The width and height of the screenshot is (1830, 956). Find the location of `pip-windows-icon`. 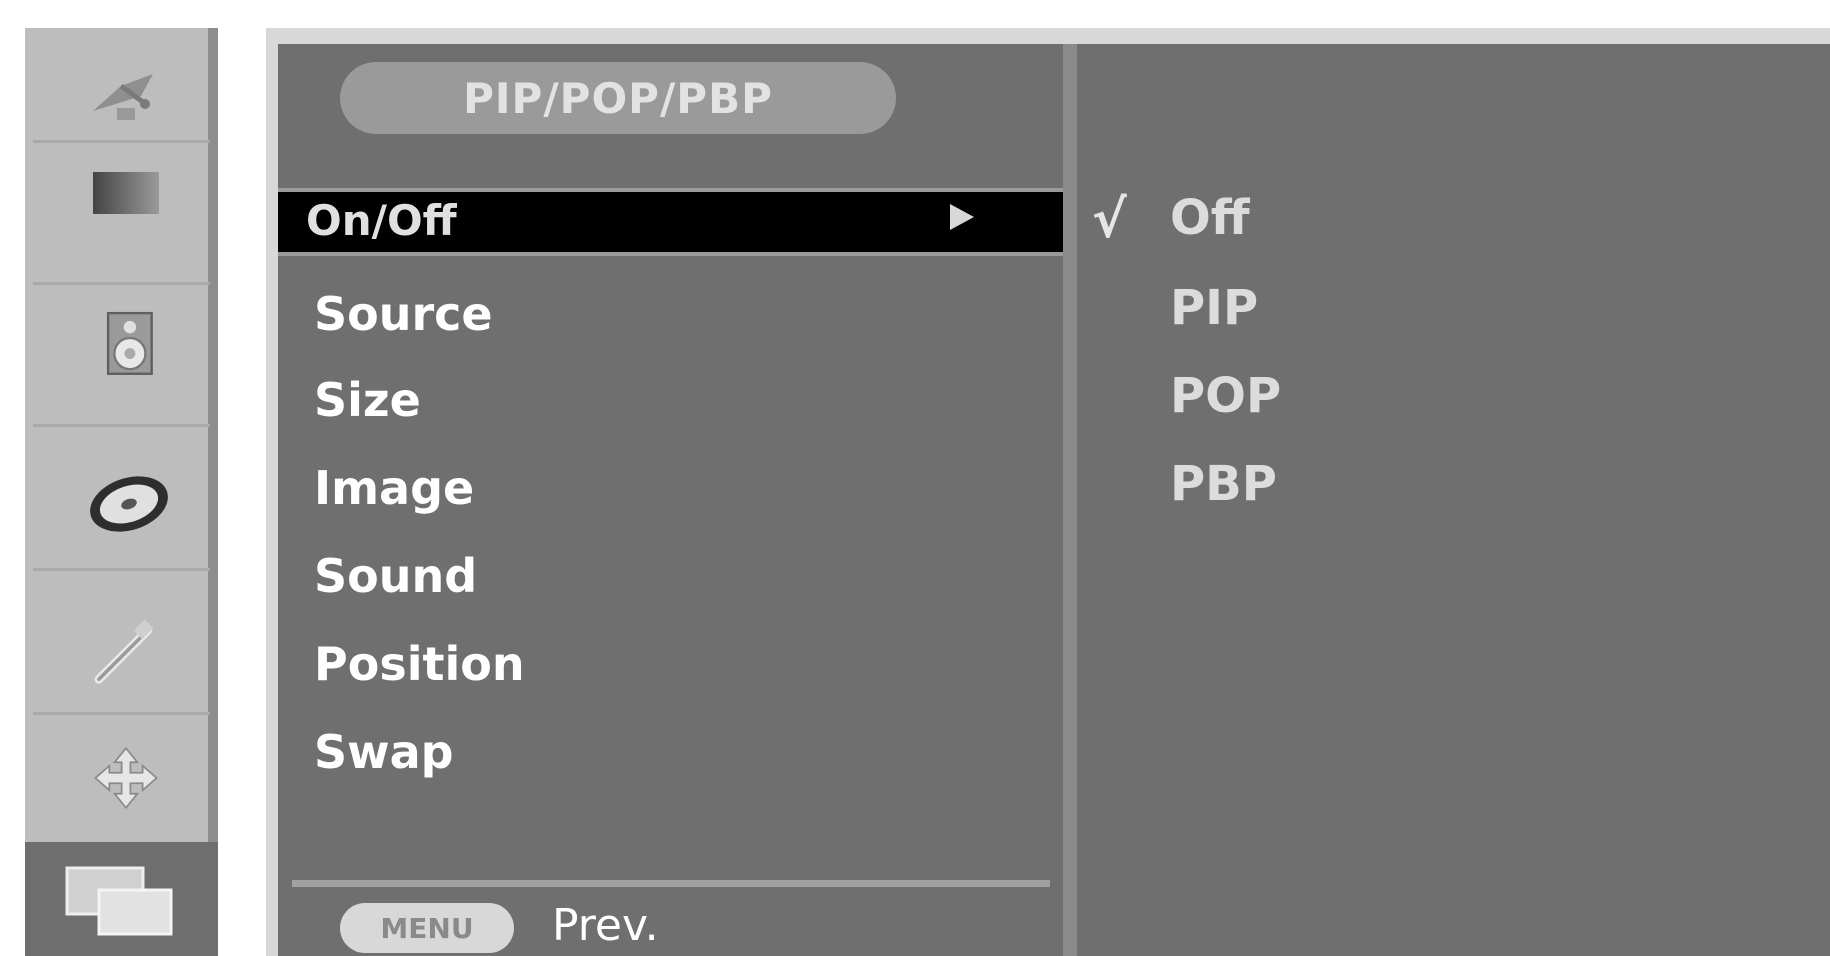

pip-windows-icon is located at coordinates (119, 900).